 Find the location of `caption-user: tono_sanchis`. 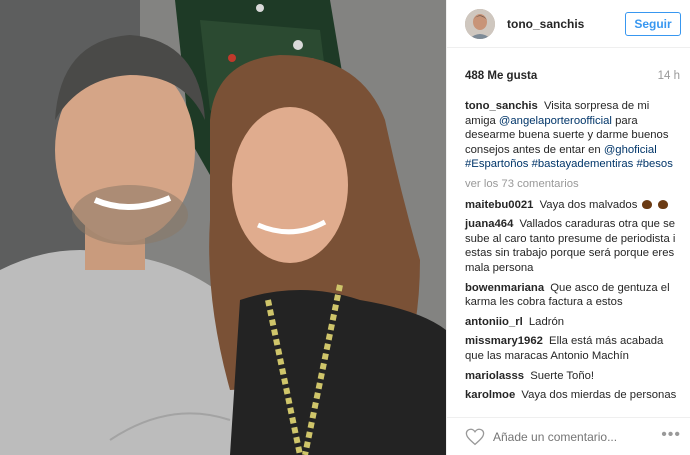

caption-user: tono_sanchis is located at coordinates (501, 106).